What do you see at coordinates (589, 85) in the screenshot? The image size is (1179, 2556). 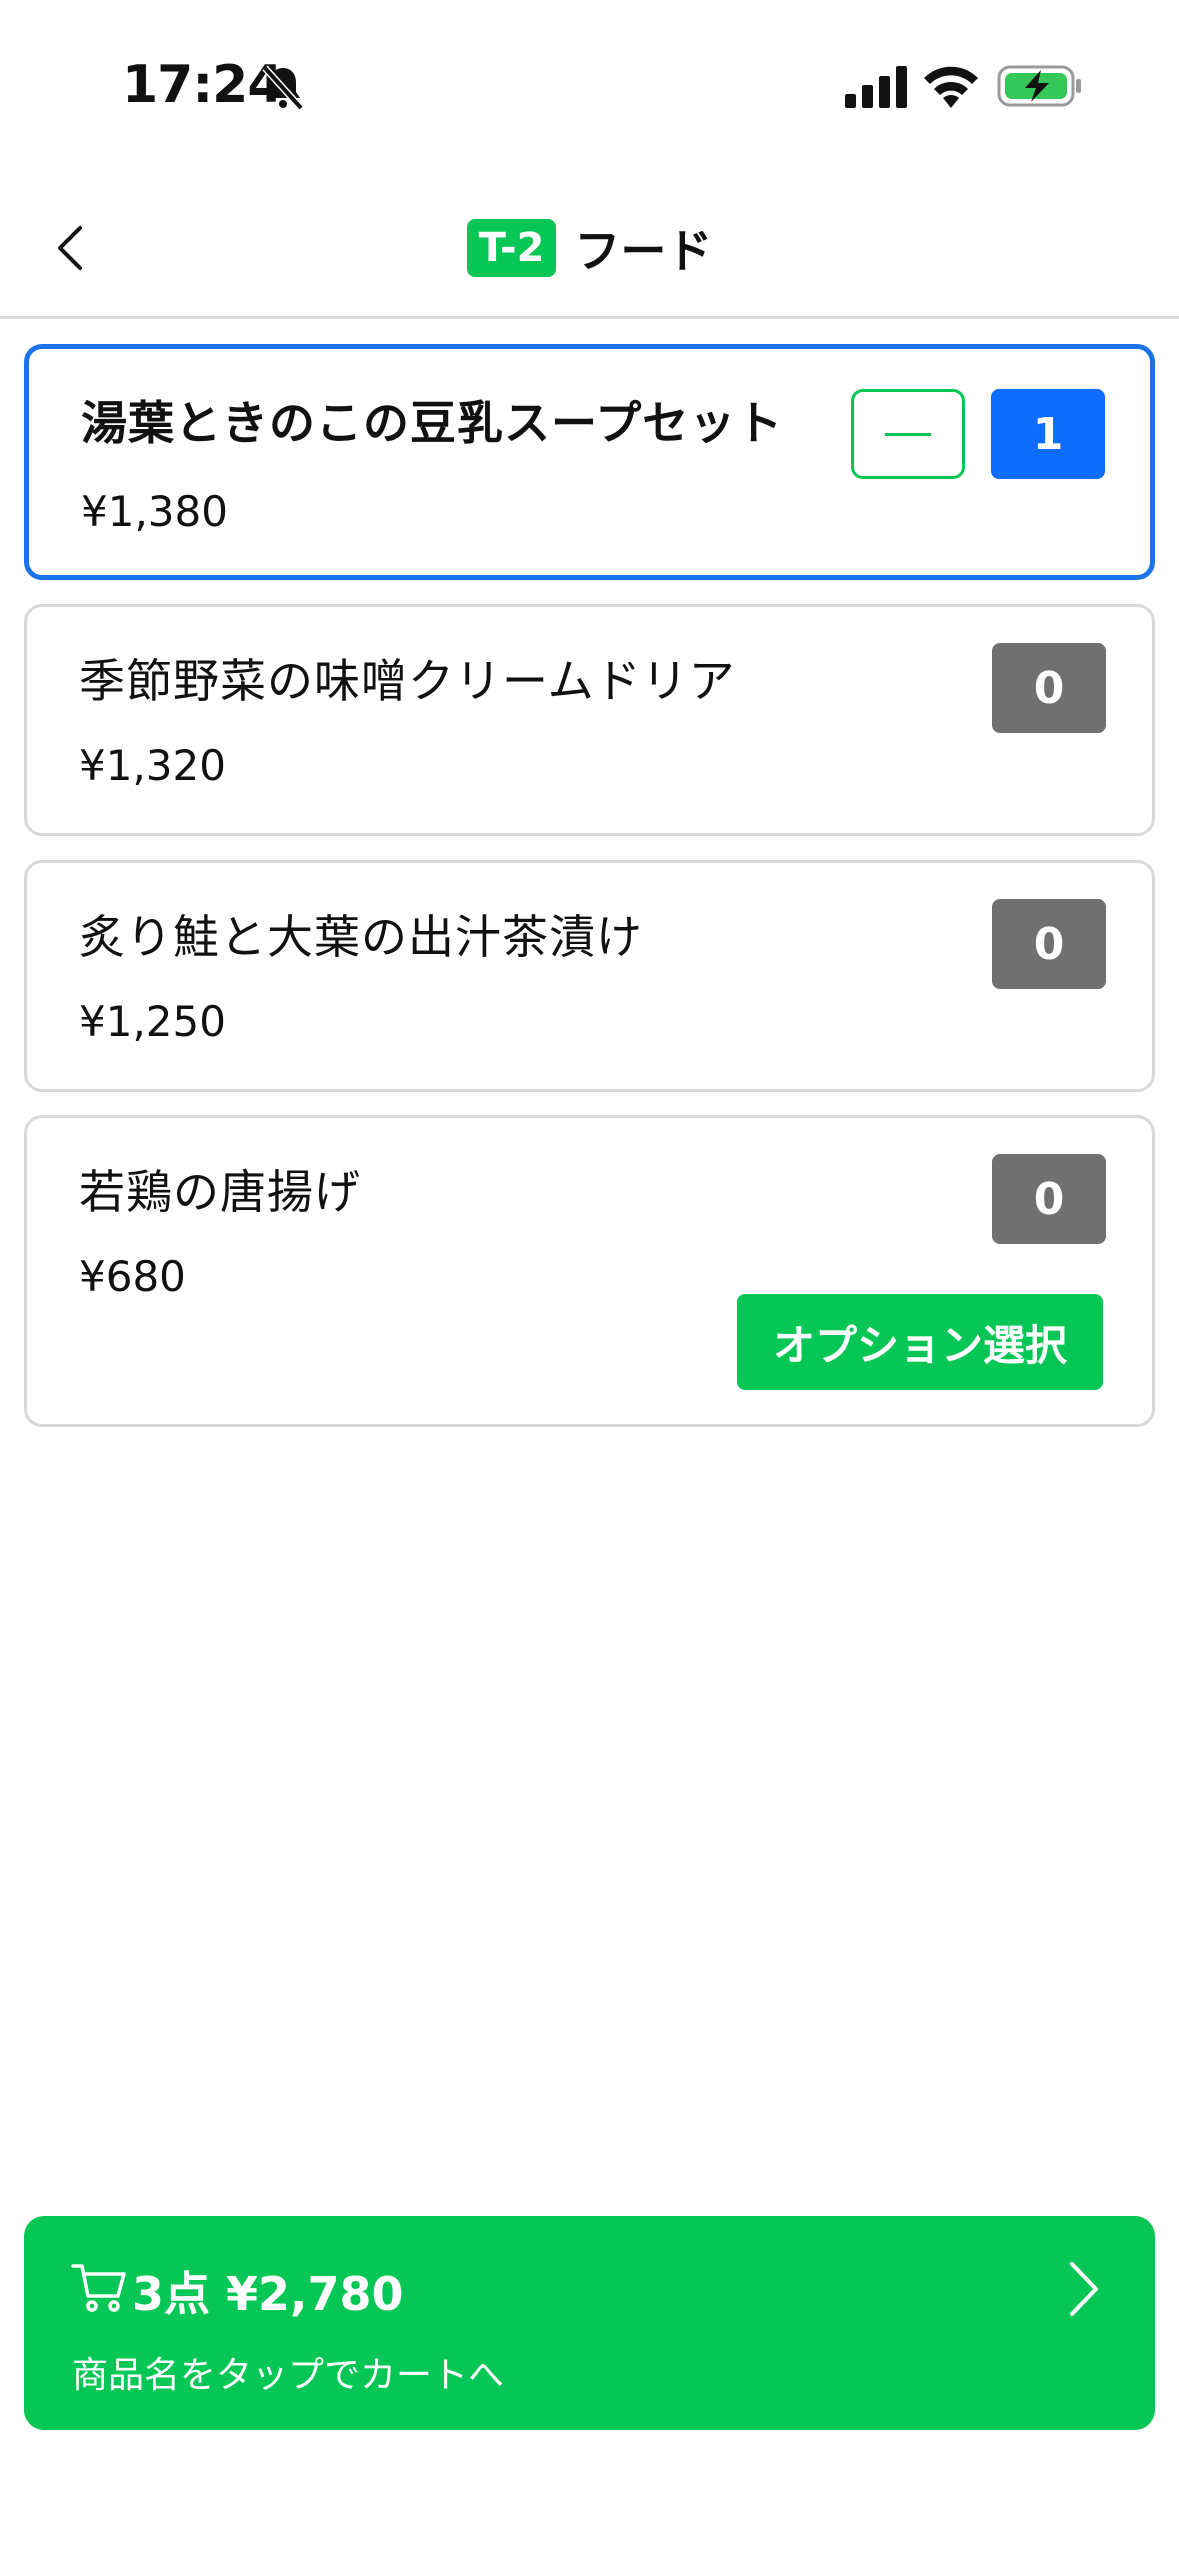 I see `status-bar: 17:24` at bounding box center [589, 85].